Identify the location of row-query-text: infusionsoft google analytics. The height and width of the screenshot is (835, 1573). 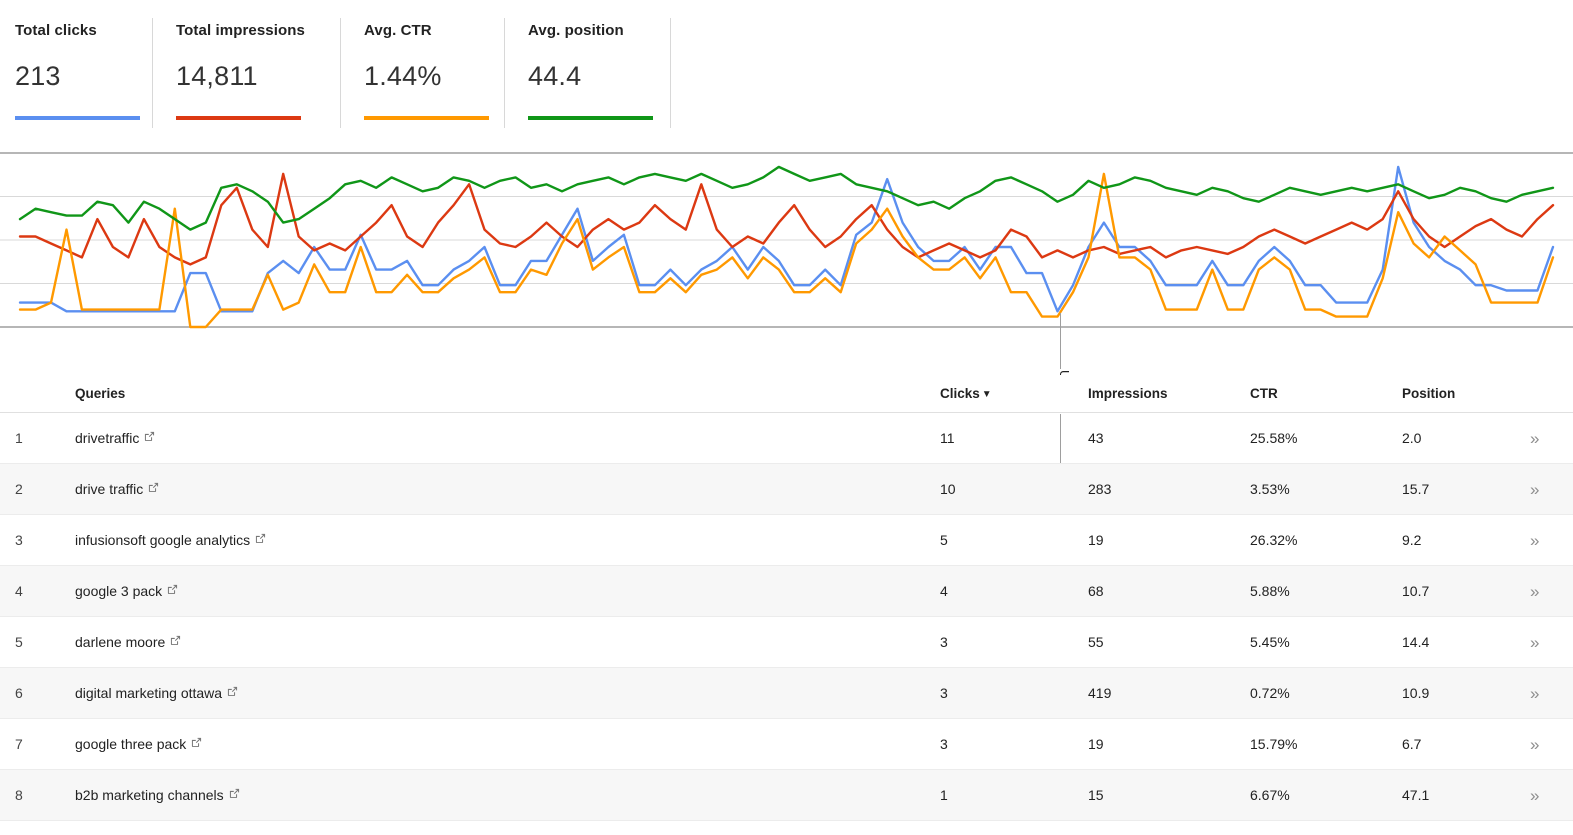
(163, 540).